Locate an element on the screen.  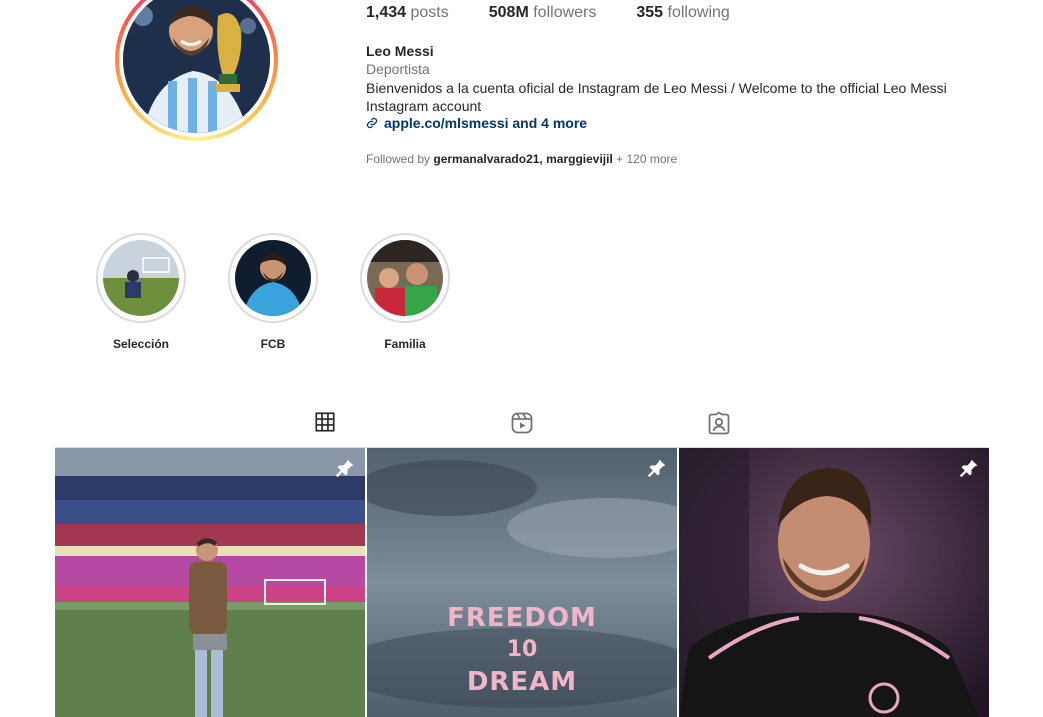
post-2-image: FREEDOM 10 DREAM is located at coordinates (522, 582).